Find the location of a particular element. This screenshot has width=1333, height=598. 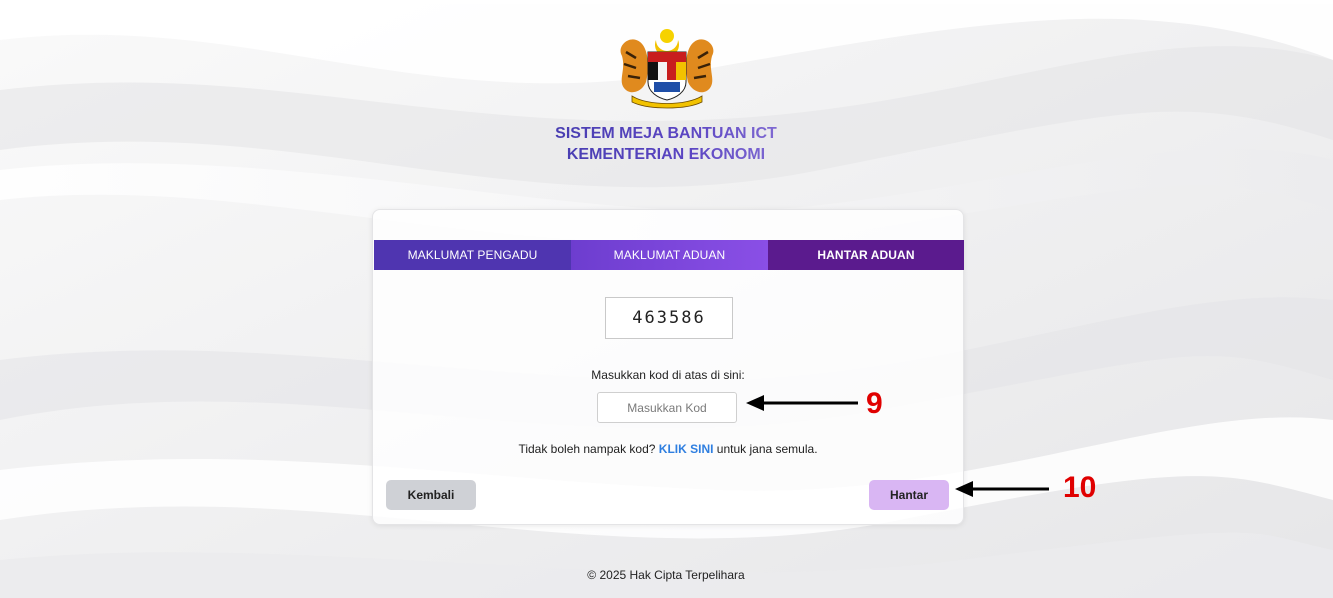

submit-button: Hantar is located at coordinates (909, 495).